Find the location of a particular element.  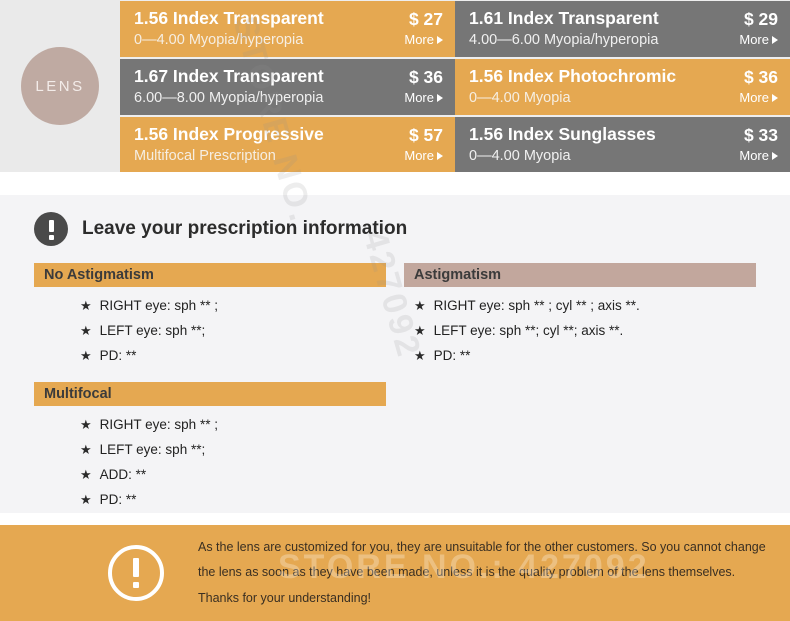

lens-option-subtitle: 0—4.00 Myopia/hyperopia is located at coordinates (219, 40).